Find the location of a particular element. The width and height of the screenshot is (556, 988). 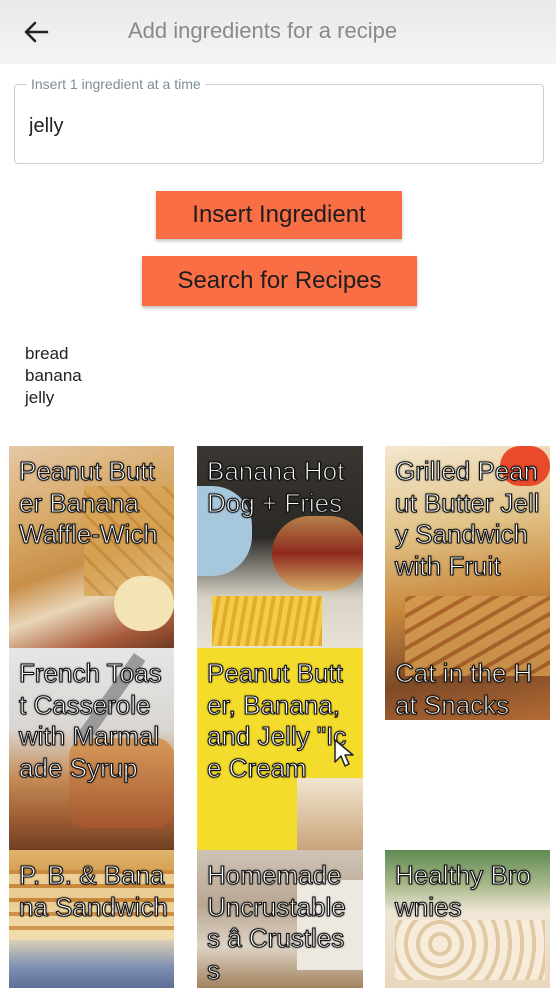

arrow-back-icon is located at coordinates (36, 32).